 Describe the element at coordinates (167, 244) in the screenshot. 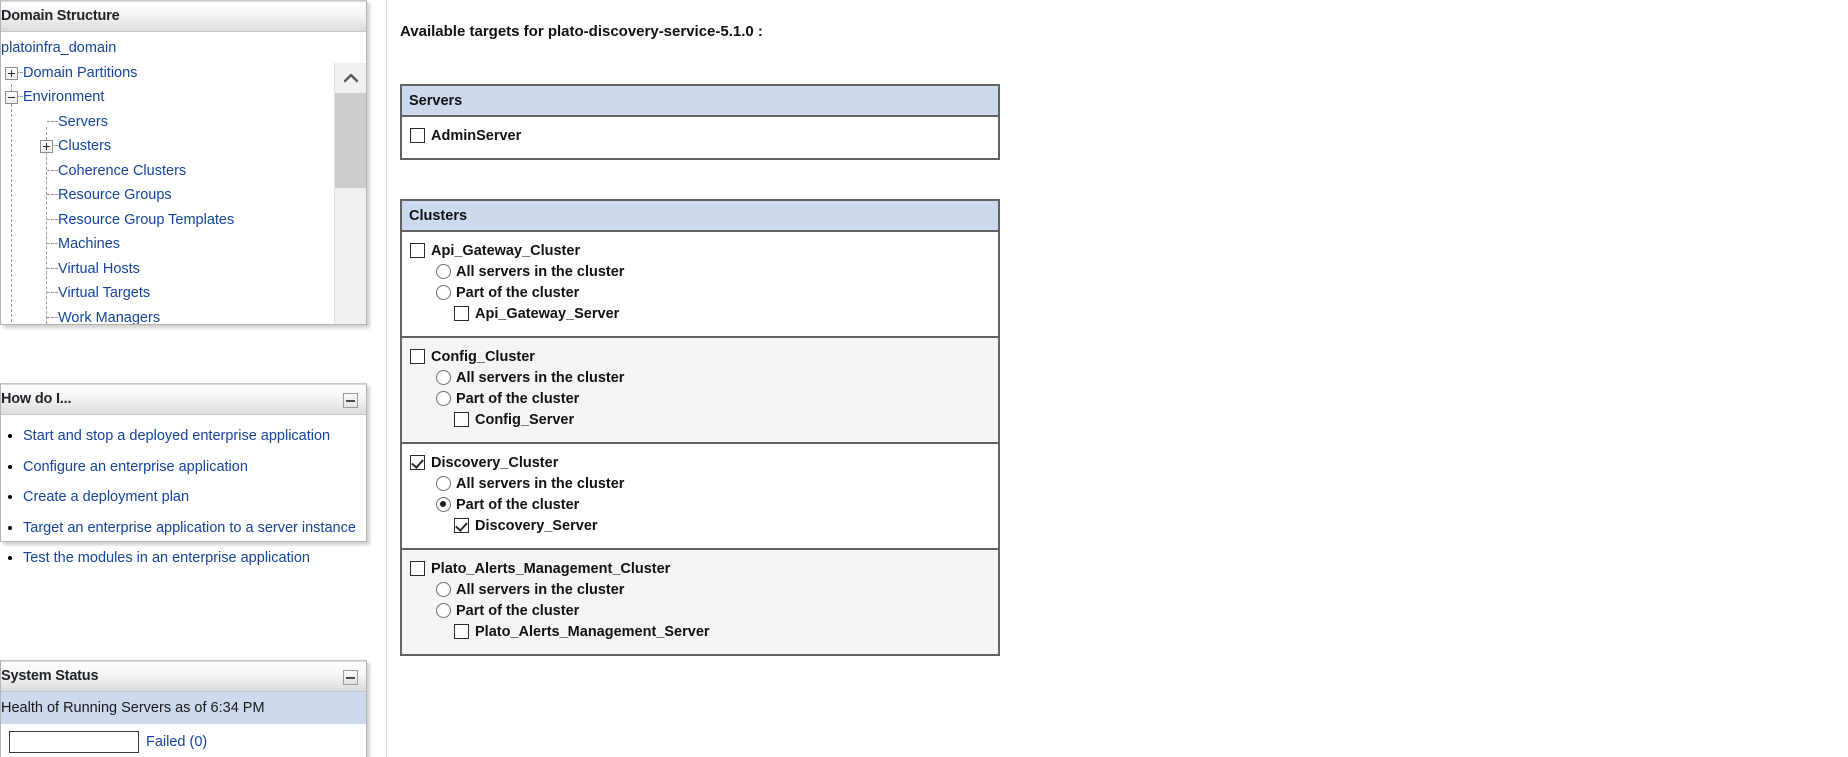

I see `tree-node-machines: Machines` at that location.